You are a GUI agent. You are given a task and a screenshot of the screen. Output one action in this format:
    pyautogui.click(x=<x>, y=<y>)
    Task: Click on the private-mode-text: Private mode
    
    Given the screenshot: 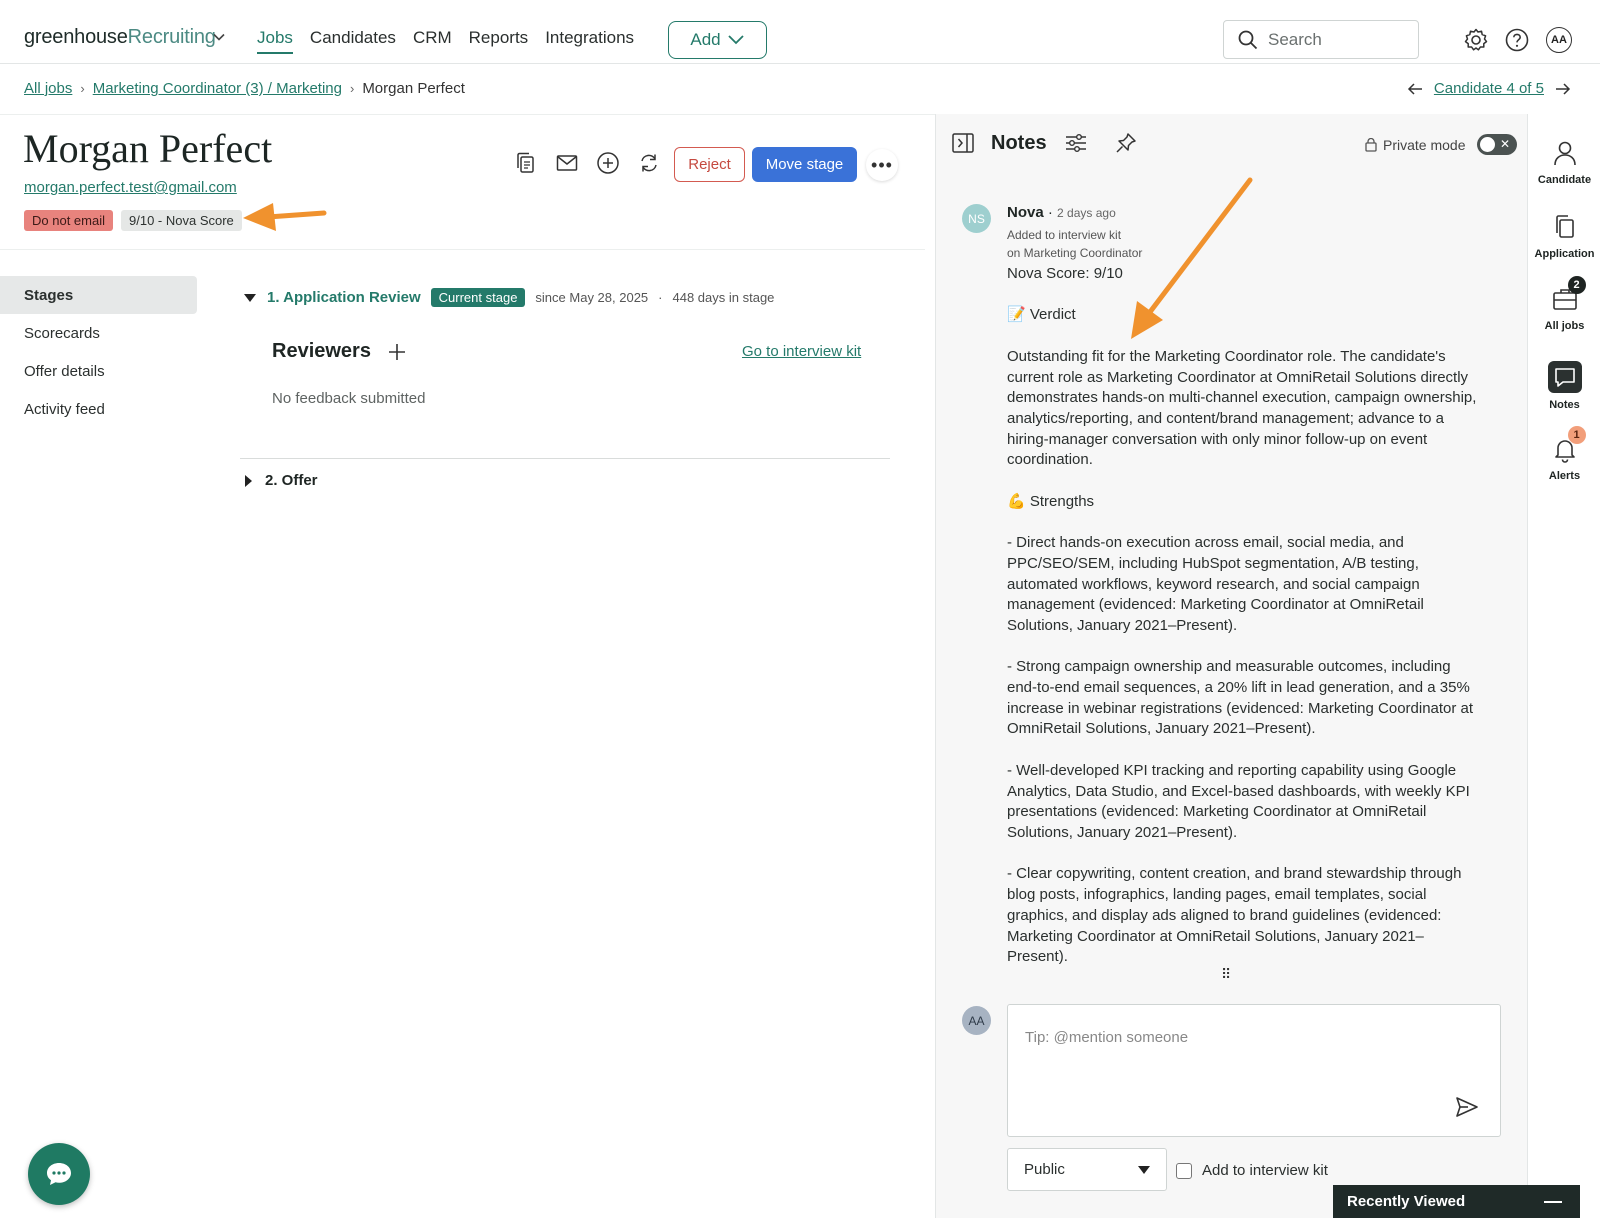 What is the action you would take?
    pyautogui.click(x=1424, y=145)
    